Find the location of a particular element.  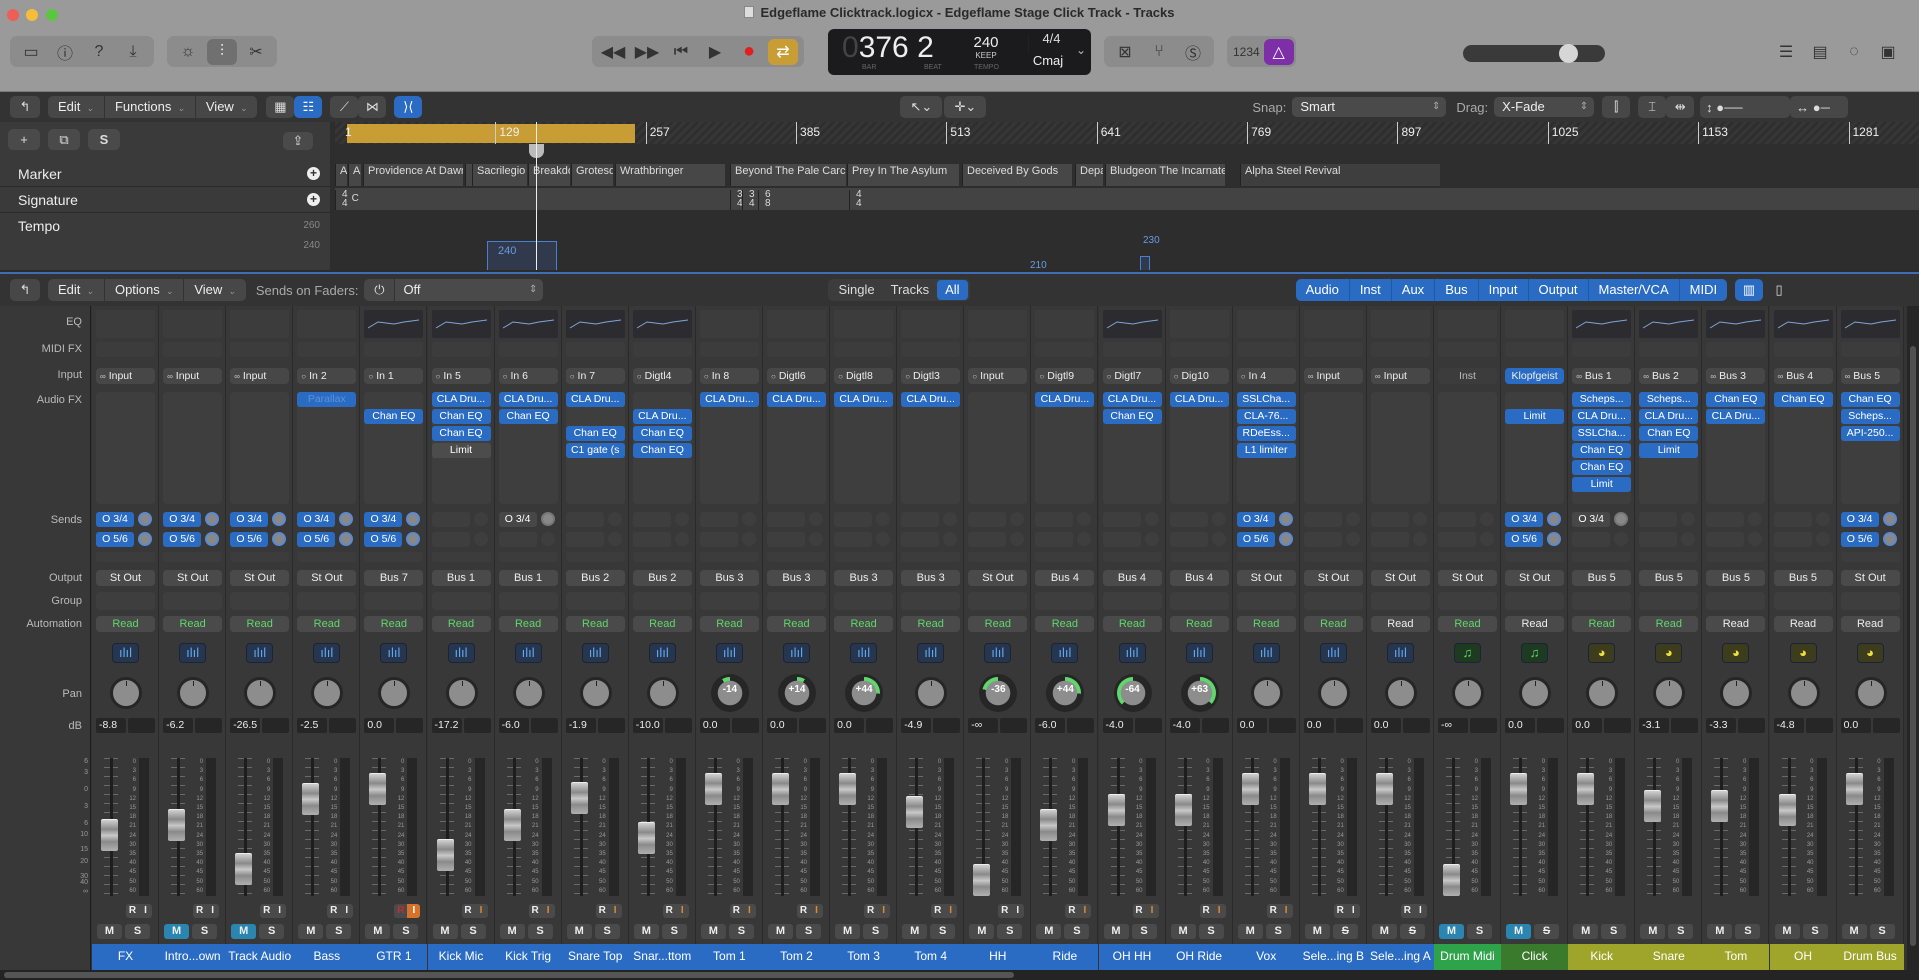

info-icon: ⓘ is located at coordinates (65, 52).